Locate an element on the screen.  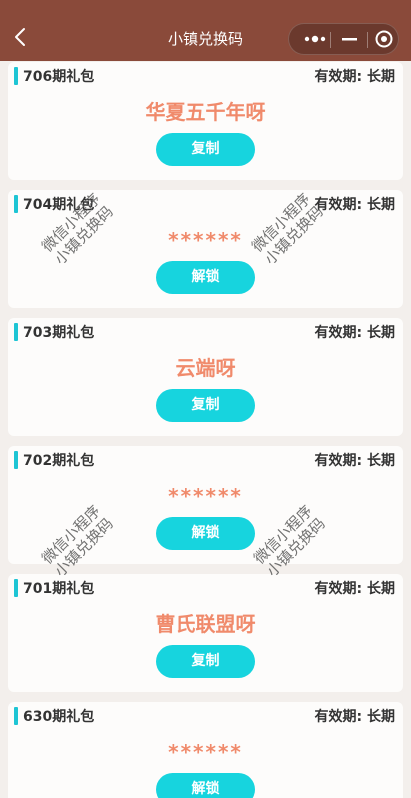
gift-card: 630期礼包 有效期: 长期 ****** 解锁 is located at coordinates (205, 750).